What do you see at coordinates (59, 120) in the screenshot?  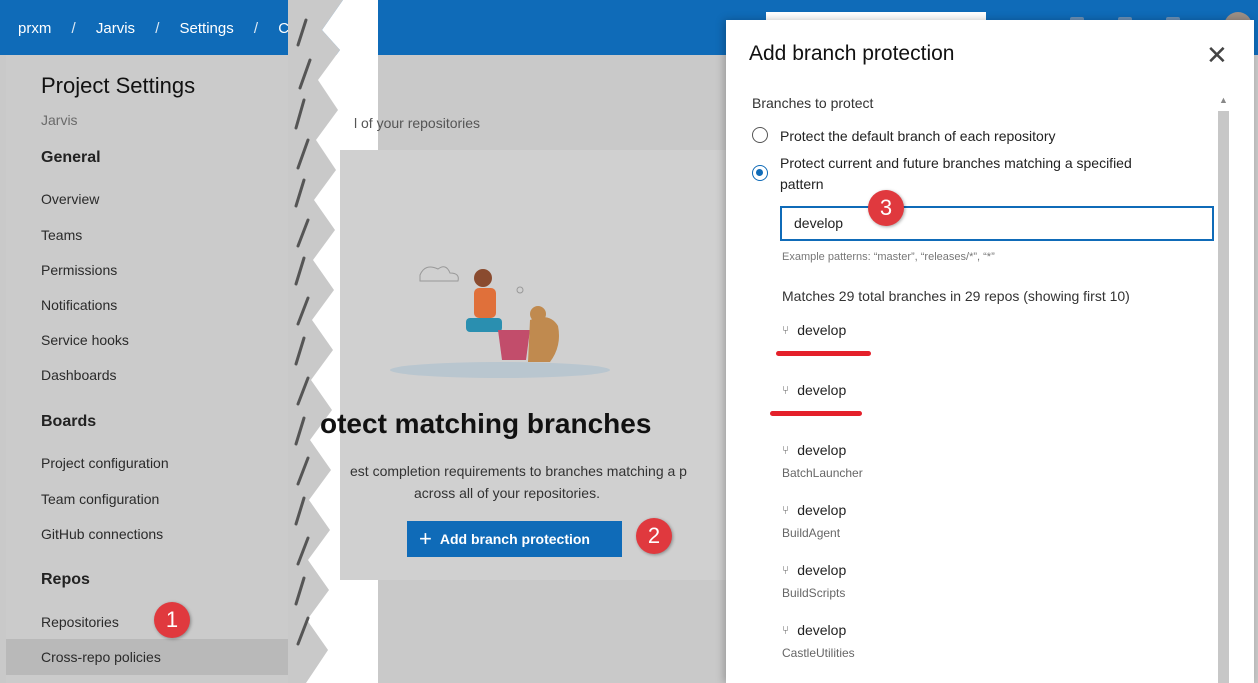 I see `project-name: Jarvis` at bounding box center [59, 120].